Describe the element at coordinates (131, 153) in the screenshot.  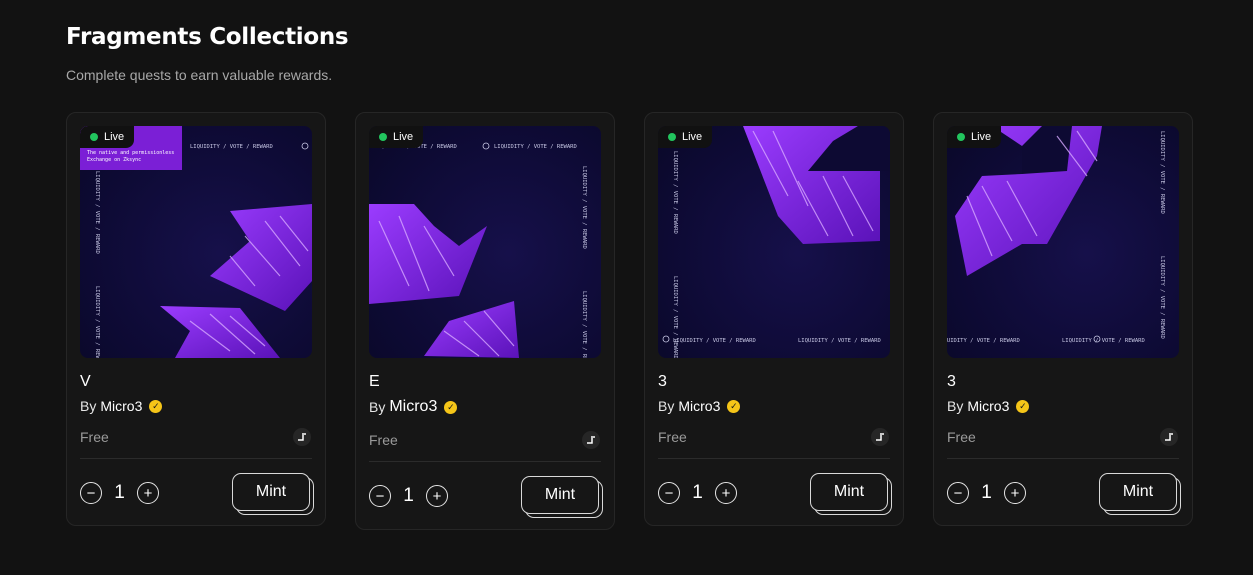
I see `promo-line: The native and permissionless` at that location.